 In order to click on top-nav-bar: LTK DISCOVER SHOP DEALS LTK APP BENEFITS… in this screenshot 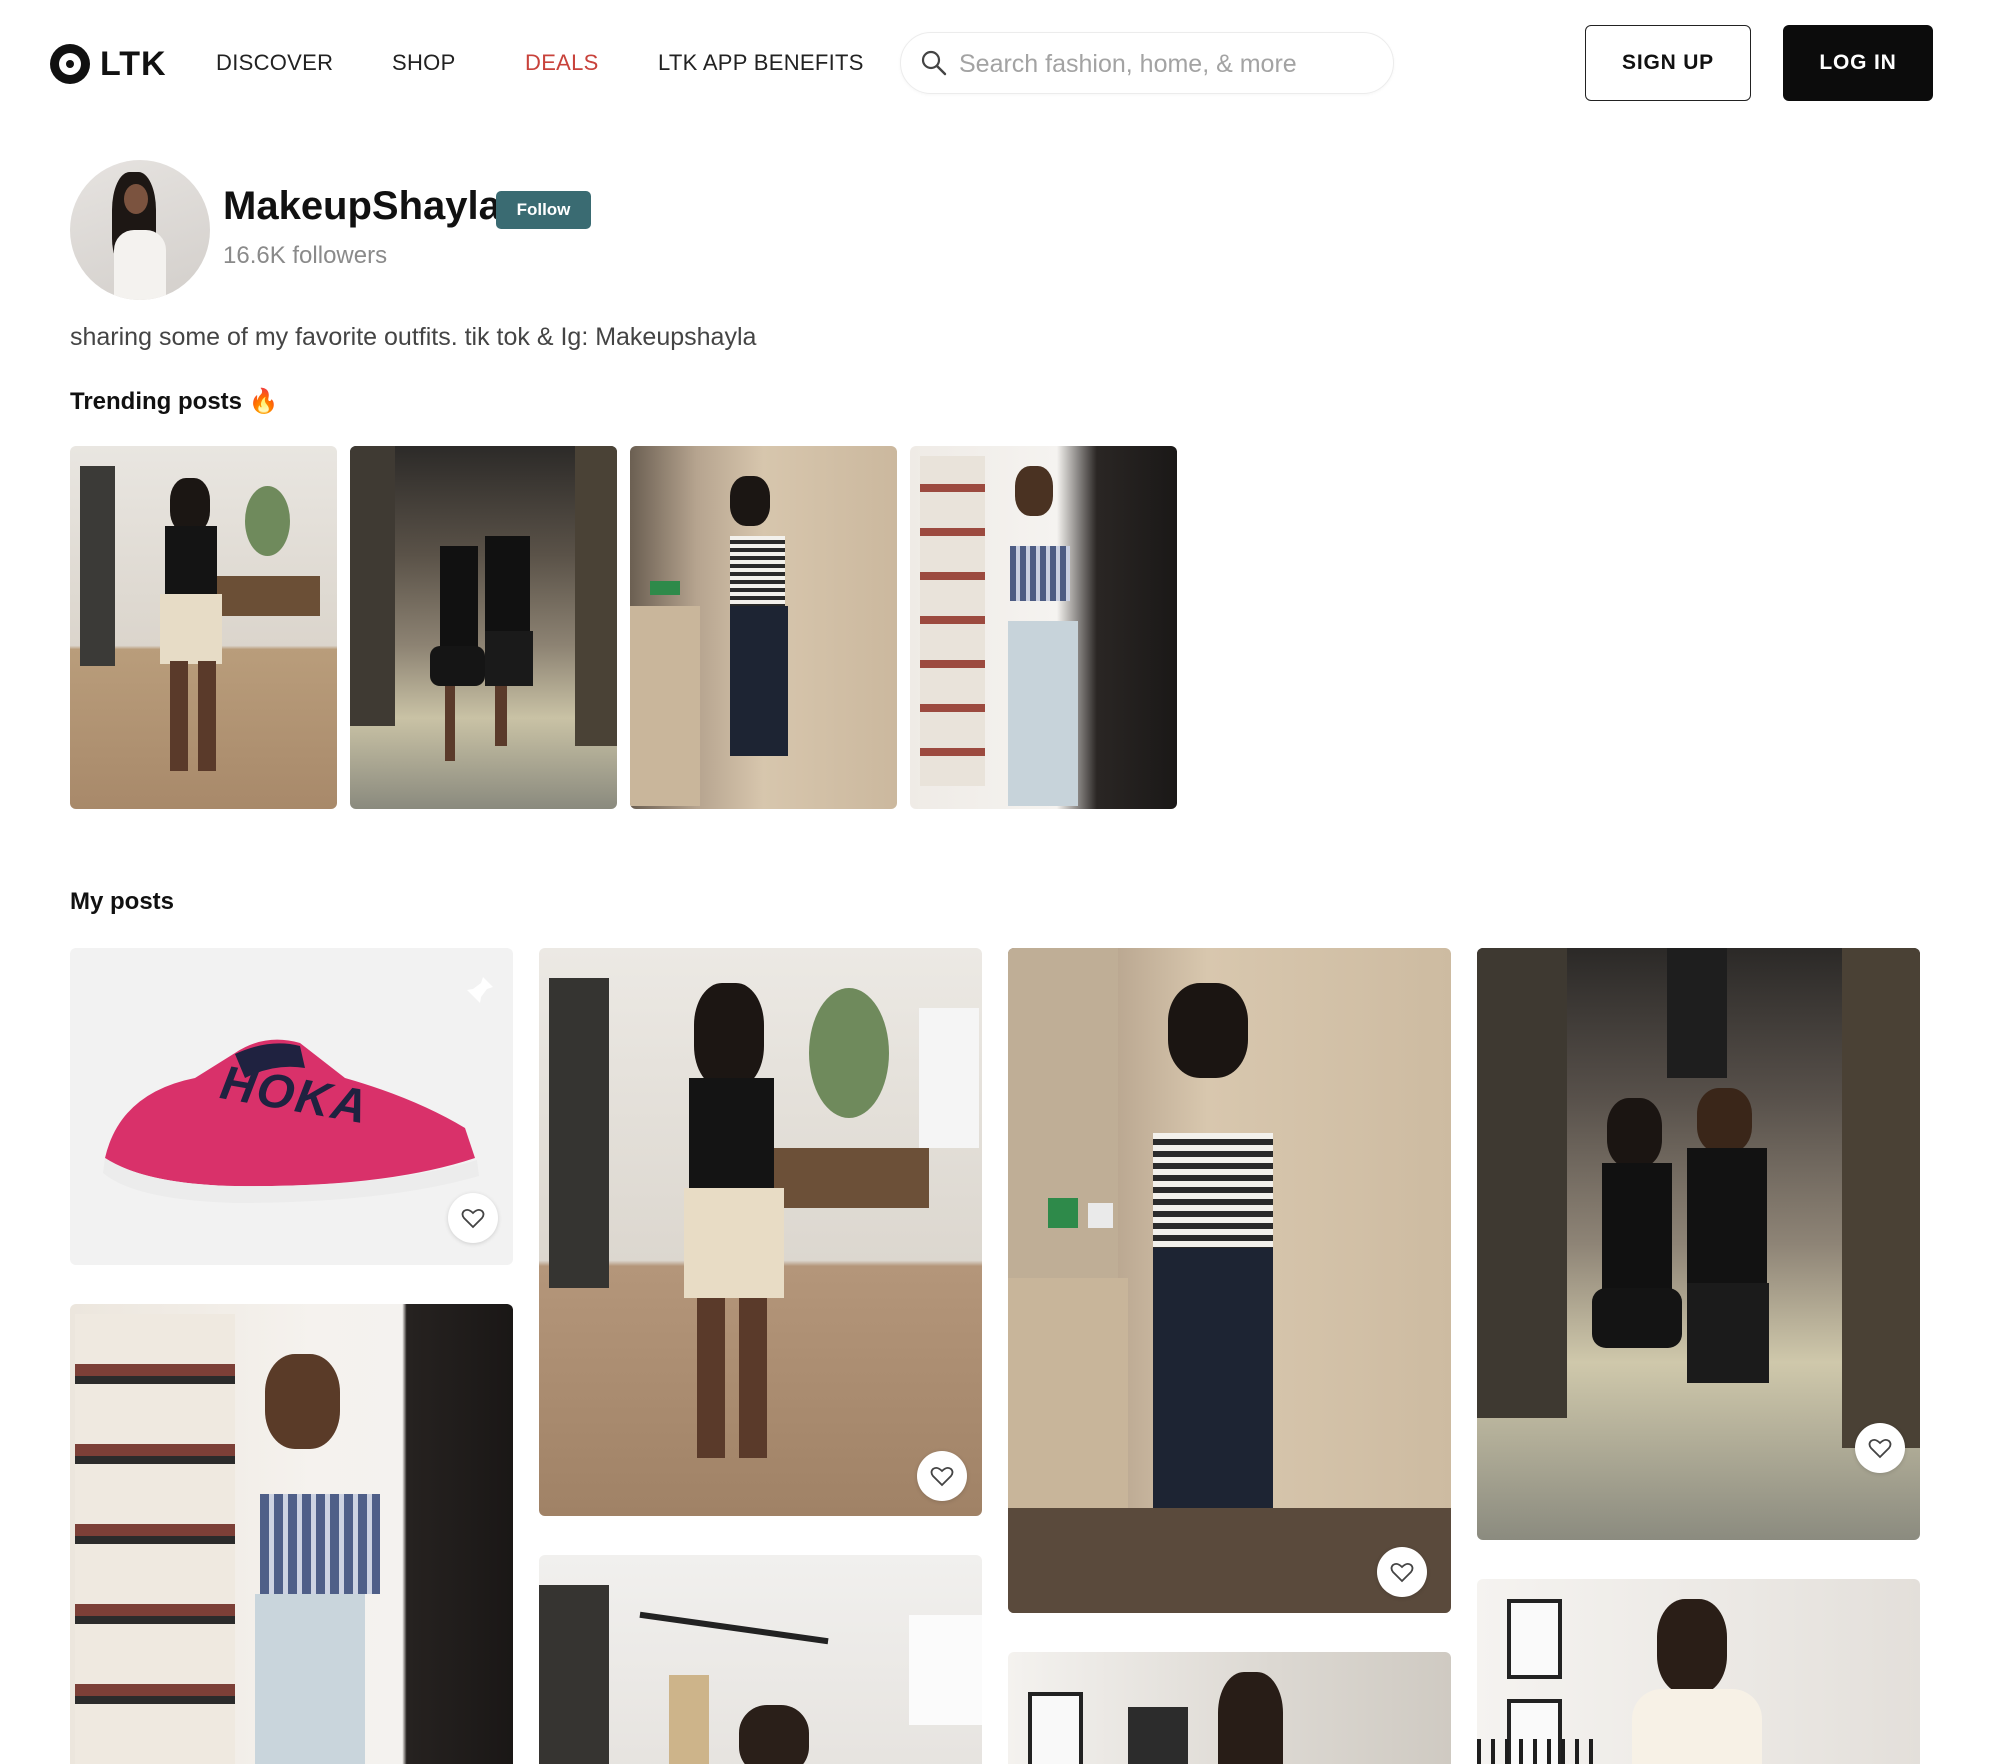, I will do `click(999, 64)`.